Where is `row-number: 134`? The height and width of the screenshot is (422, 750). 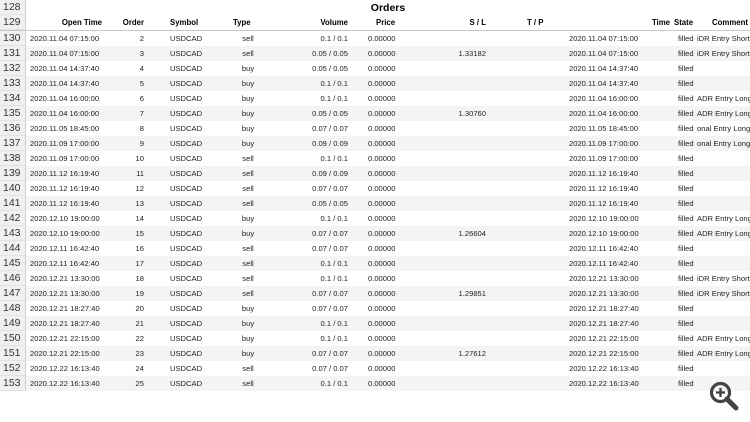
row-number: 134 is located at coordinates (13, 98).